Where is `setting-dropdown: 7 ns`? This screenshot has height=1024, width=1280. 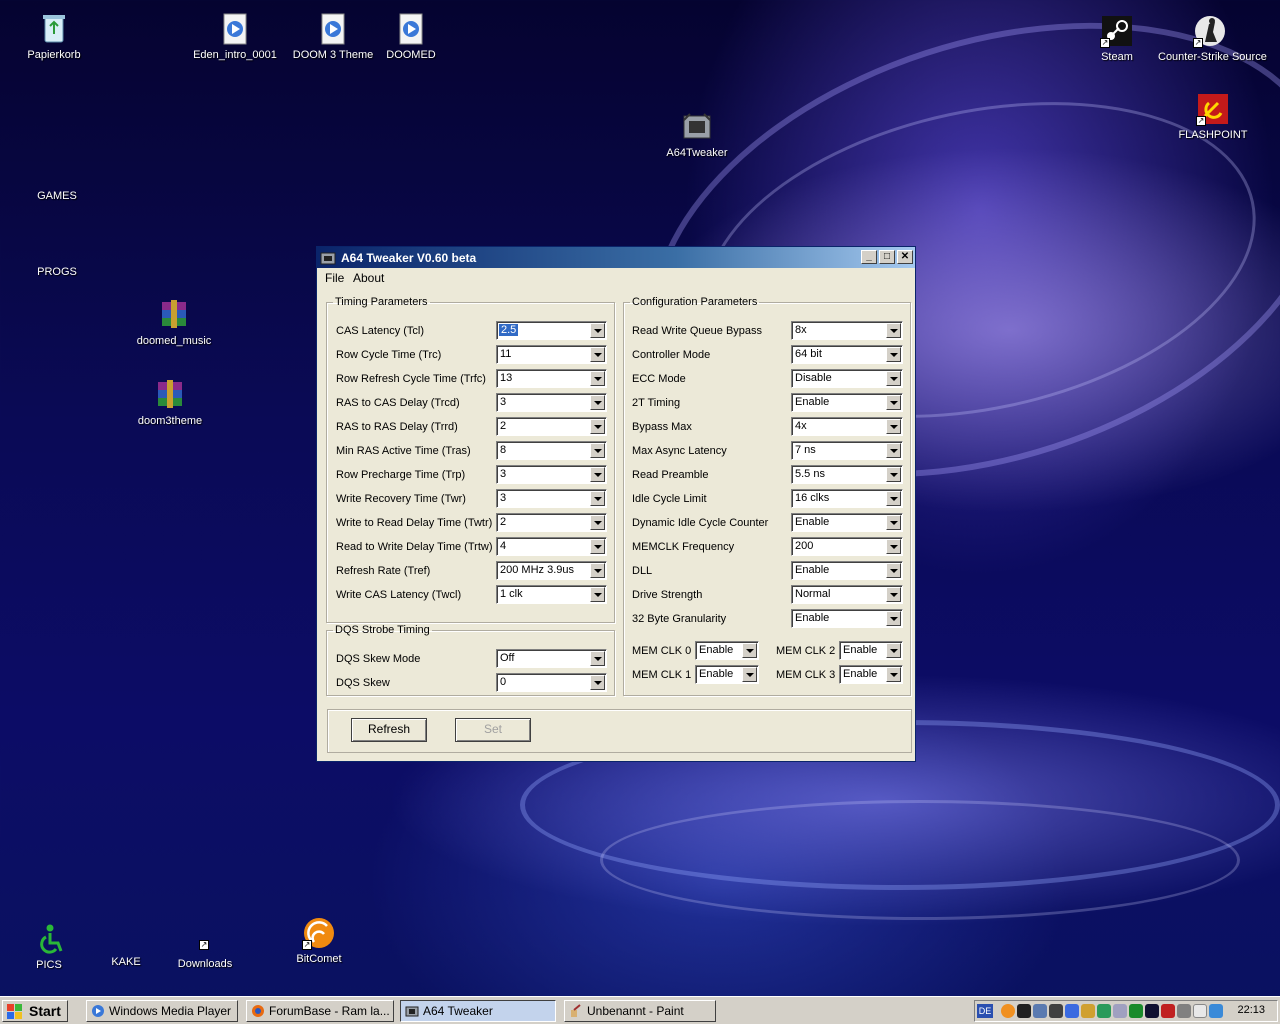 setting-dropdown: 7 ns is located at coordinates (847, 450).